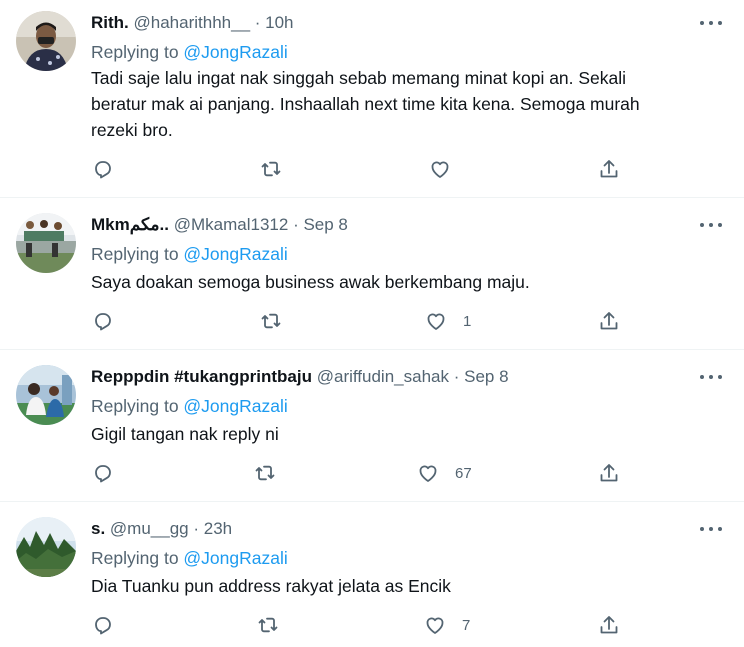 This screenshot has width=744, height=647. What do you see at coordinates (447, 625) in the screenshot?
I see `like-button: 7` at bounding box center [447, 625].